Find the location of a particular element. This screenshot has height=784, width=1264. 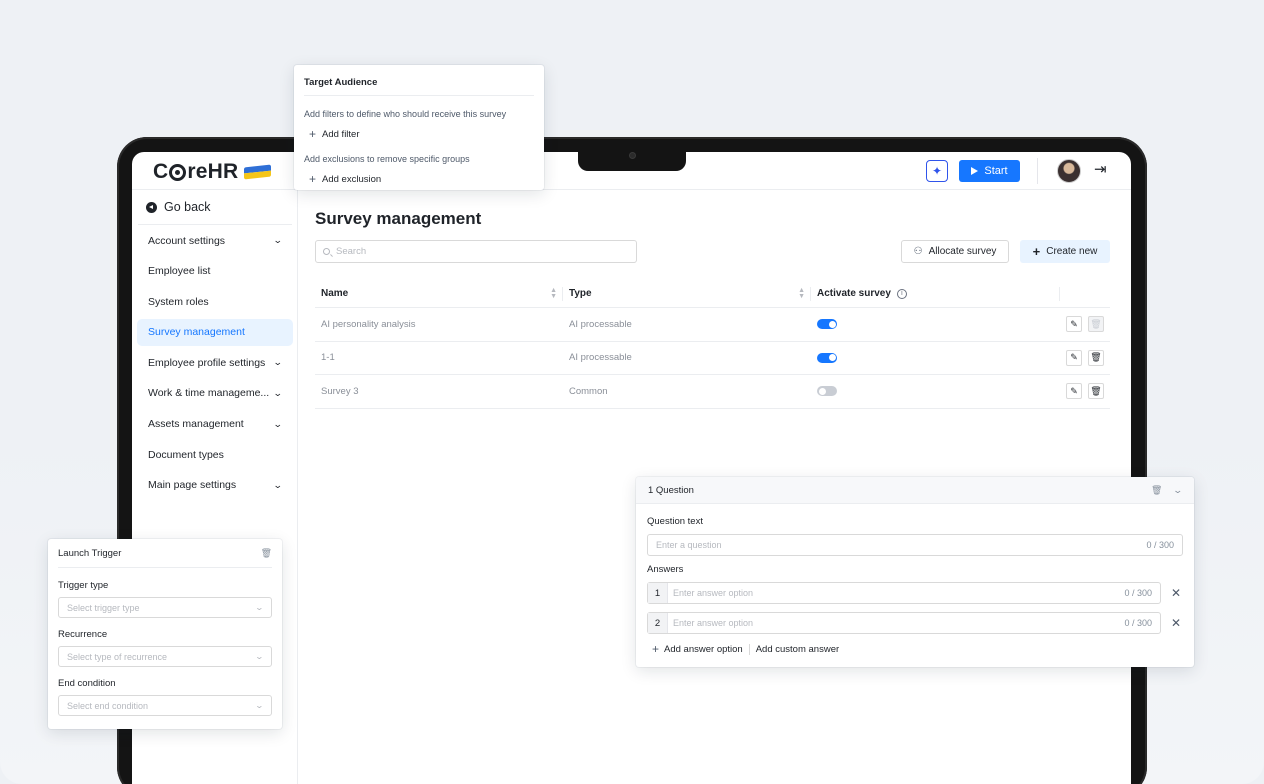

column-header-name: Name ▲ ▼ is located at coordinates (439, 293).